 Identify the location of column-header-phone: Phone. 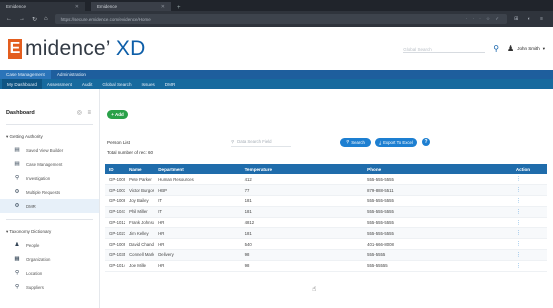
(437, 169).